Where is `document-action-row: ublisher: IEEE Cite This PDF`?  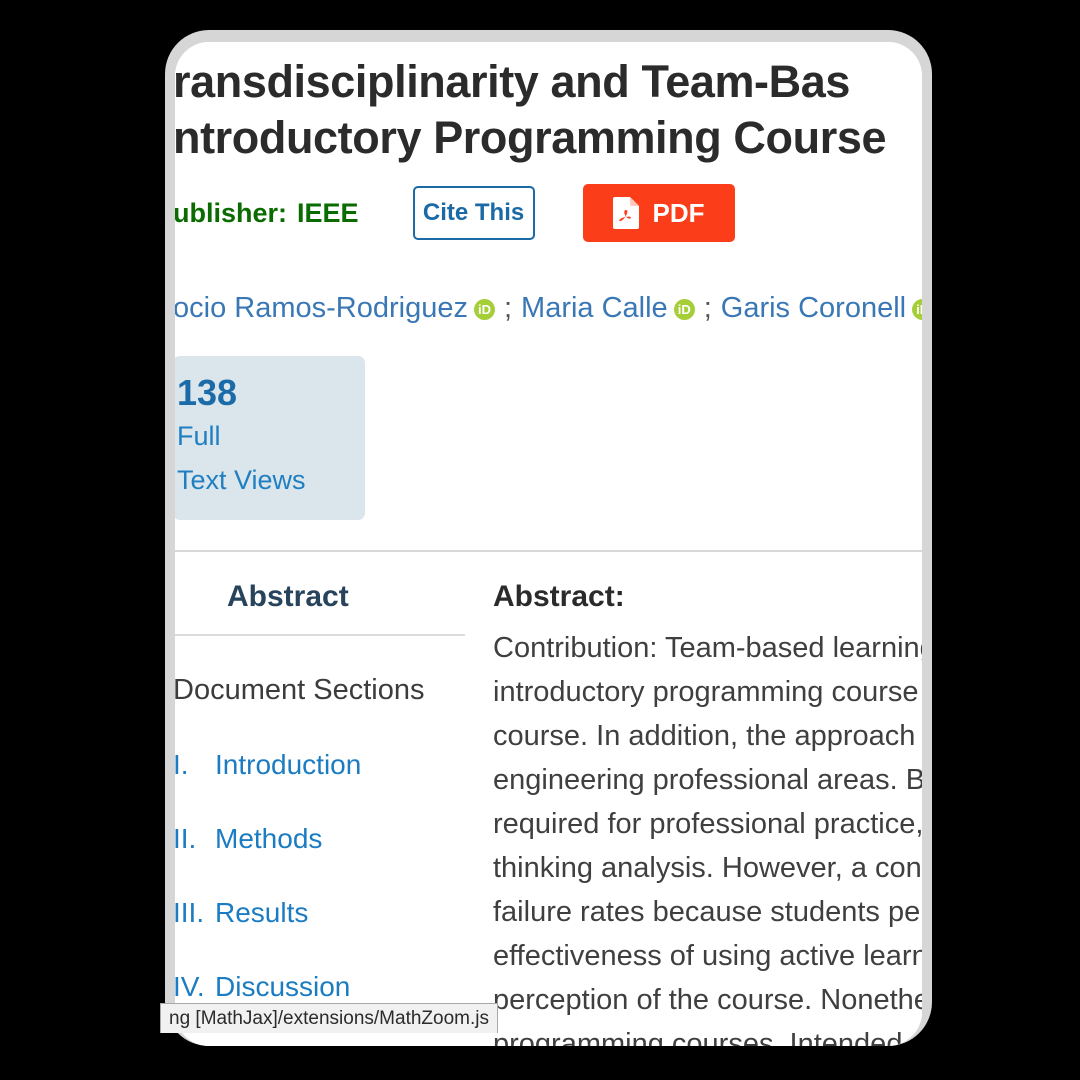 document-action-row: ublisher: IEEE Cite This PDF is located at coordinates (548, 213).